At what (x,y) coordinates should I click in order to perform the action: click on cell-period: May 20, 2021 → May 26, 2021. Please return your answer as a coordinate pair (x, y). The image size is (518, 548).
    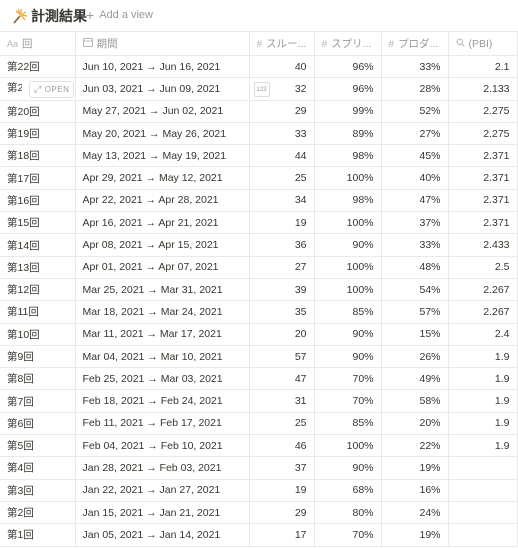
    Looking at the image, I should click on (162, 134).